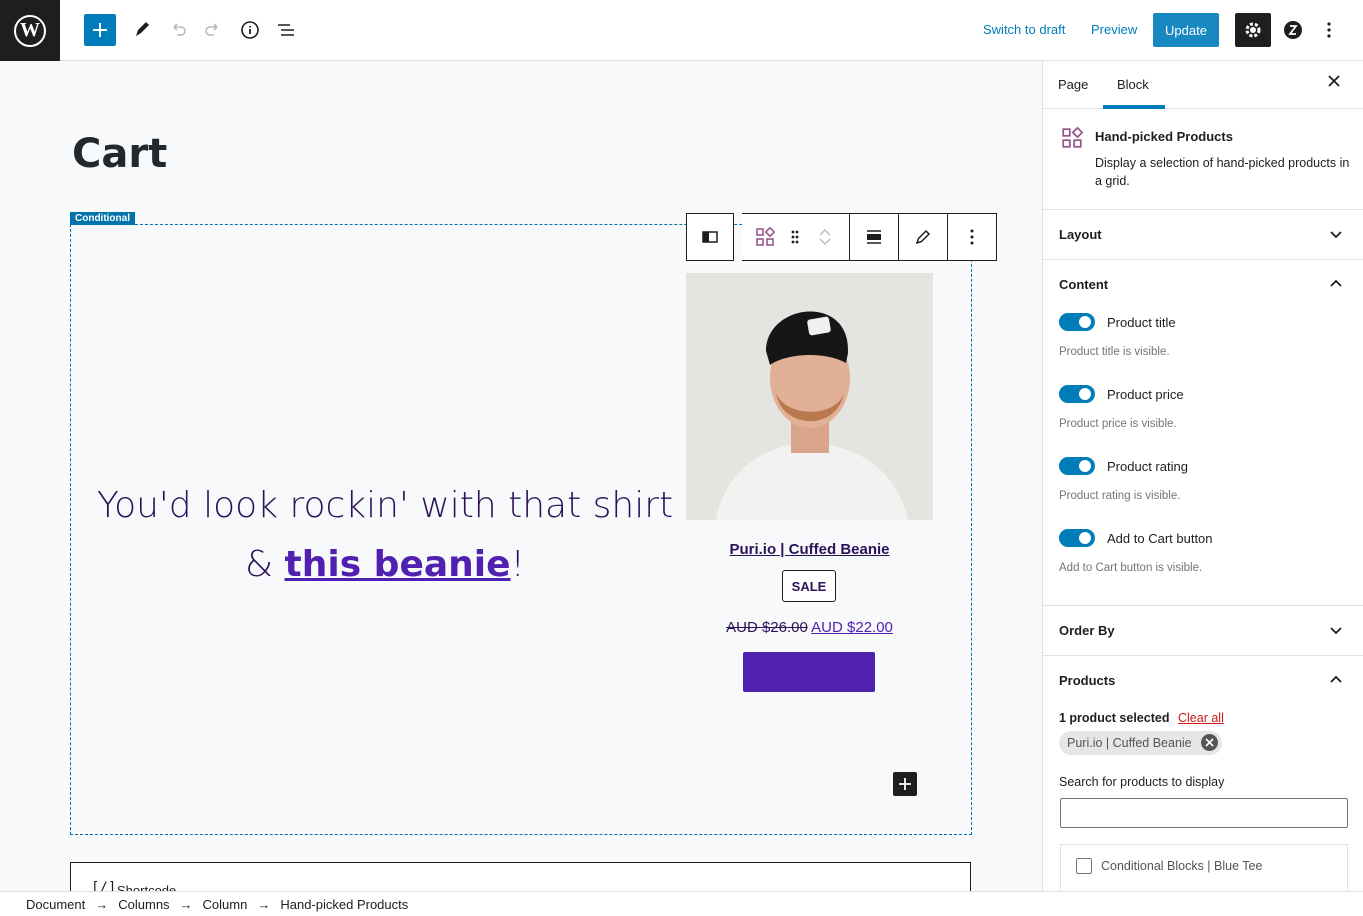 The height and width of the screenshot is (916, 1363). What do you see at coordinates (1114, 718) in the screenshot?
I see `selected-count: 1 product selected` at bounding box center [1114, 718].